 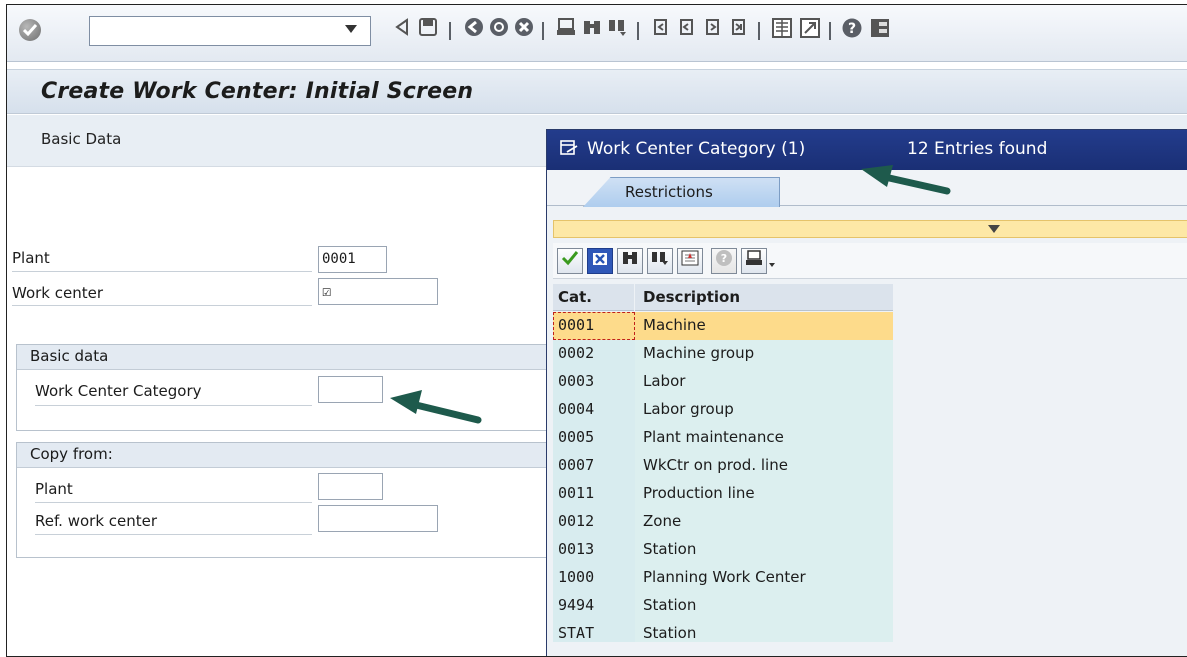 I want to click on list-item: 0011 Production line, so click(x=723, y=494).